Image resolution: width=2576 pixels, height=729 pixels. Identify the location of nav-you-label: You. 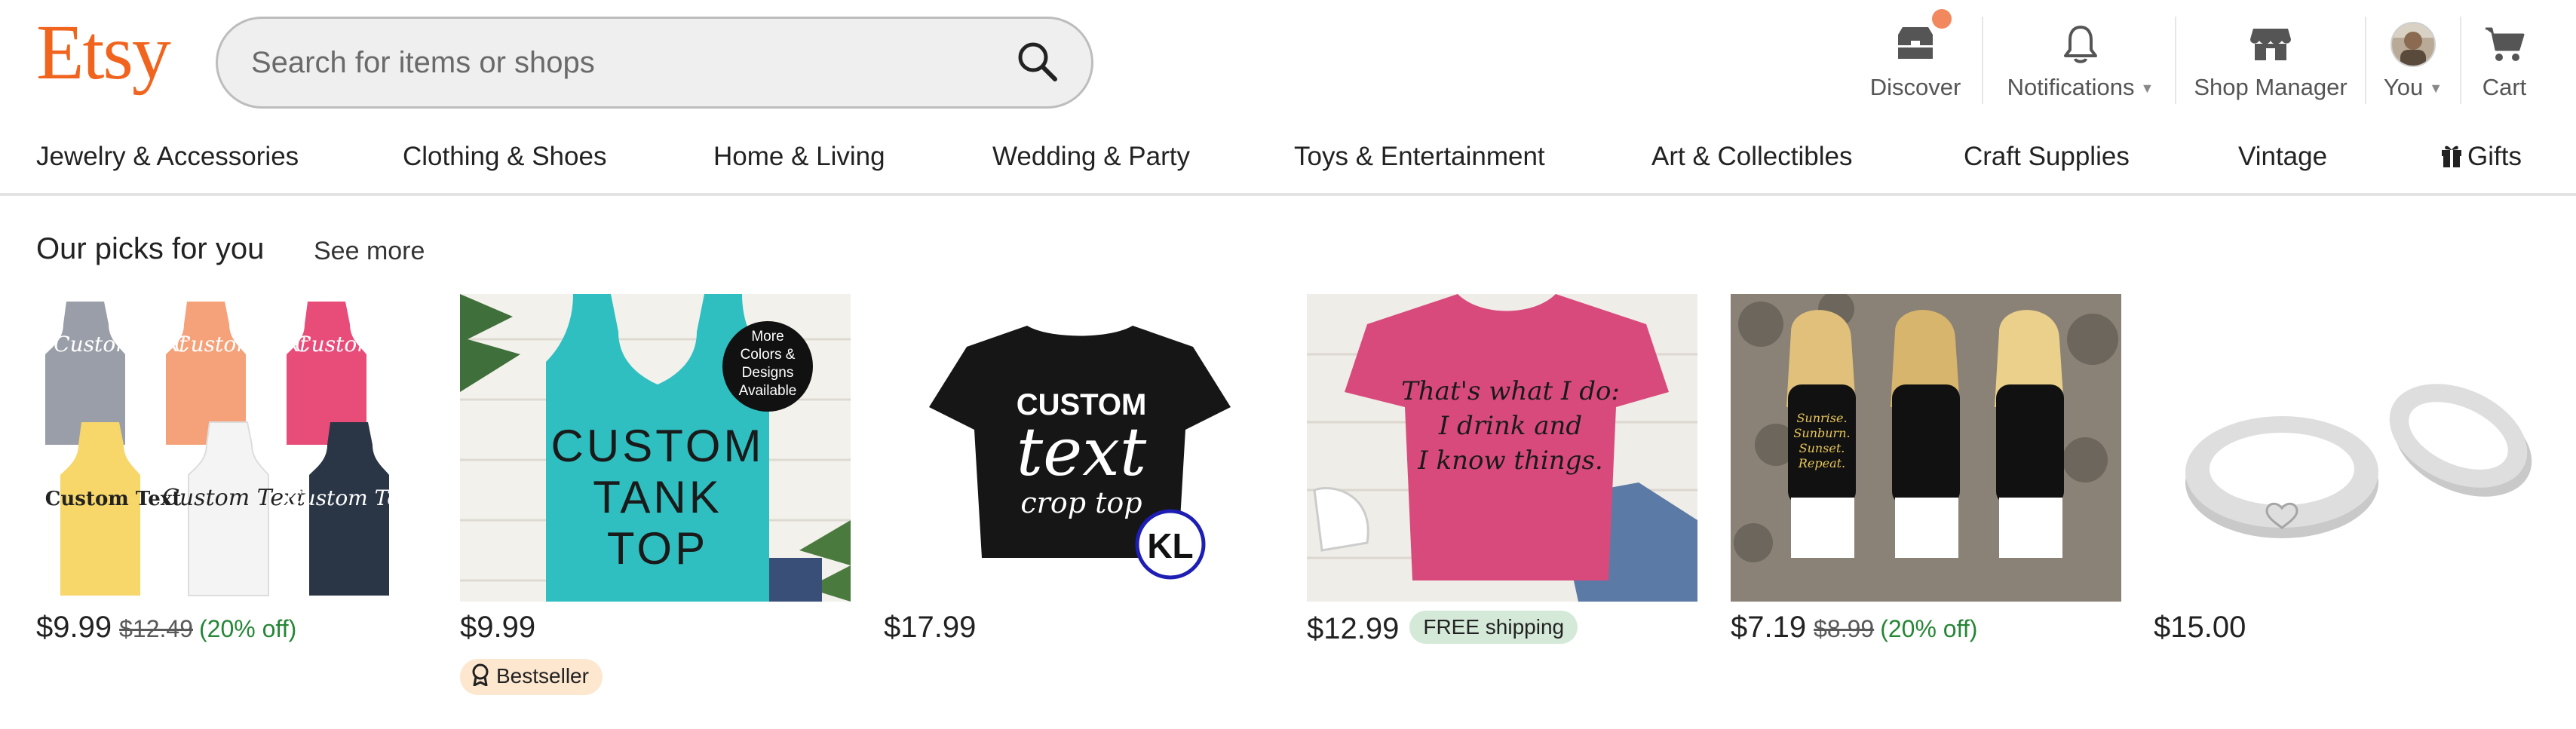
(2403, 87).